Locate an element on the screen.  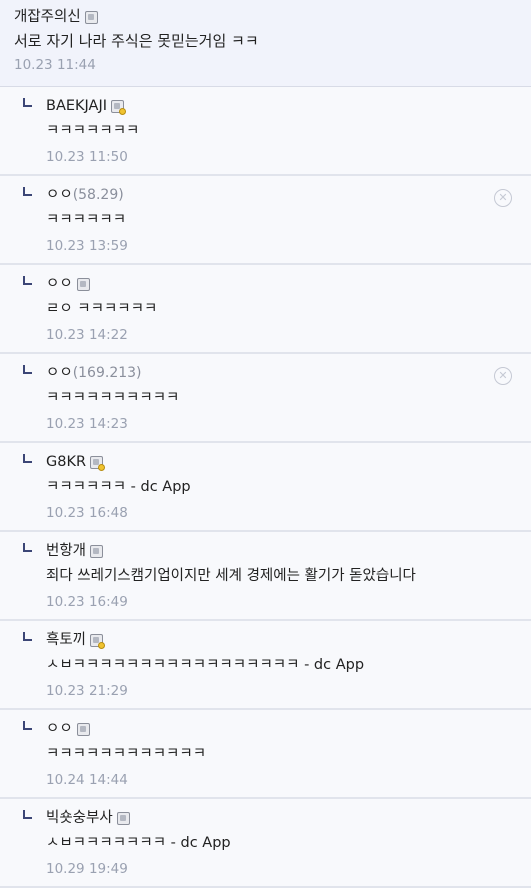
reply-text: ㄹㅇ ㅋㅋㅋㅋㅋㅋ is located at coordinates (102, 309).